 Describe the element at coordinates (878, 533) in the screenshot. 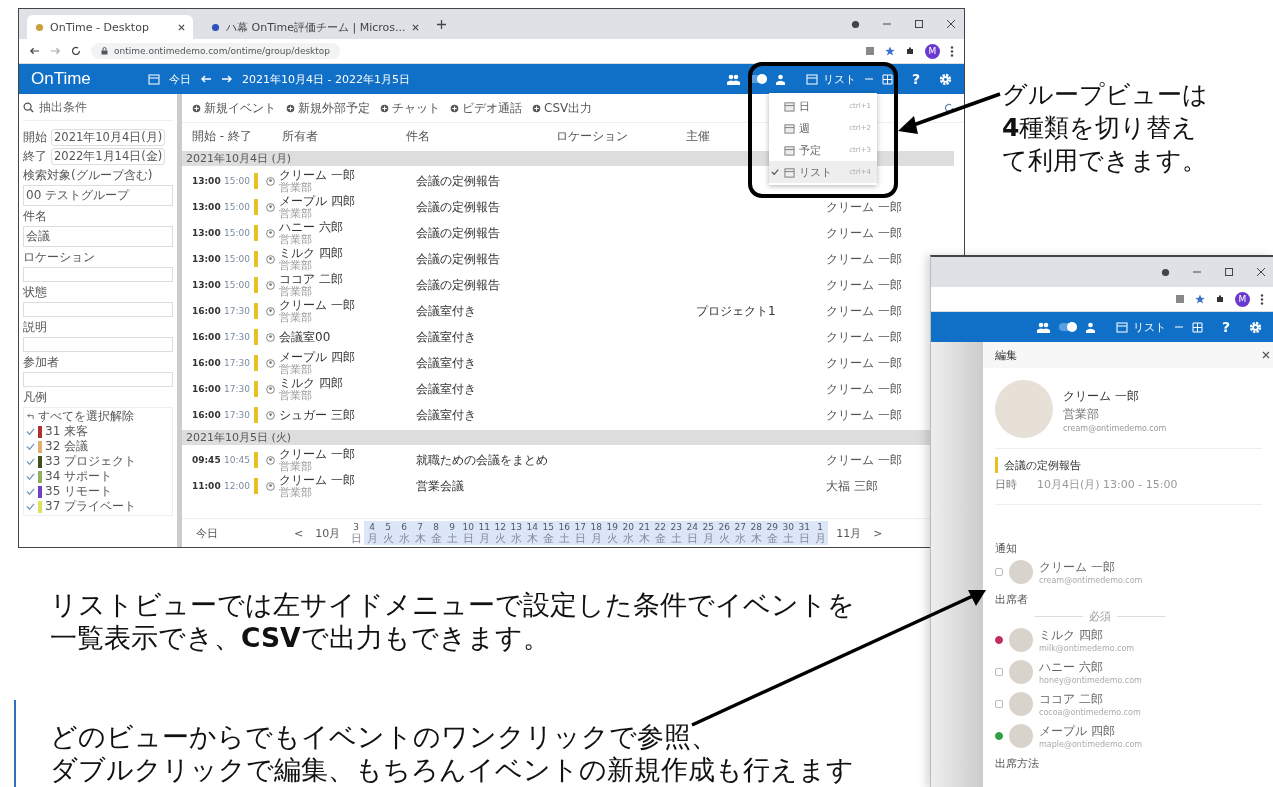

I see `next-button: >` at that location.